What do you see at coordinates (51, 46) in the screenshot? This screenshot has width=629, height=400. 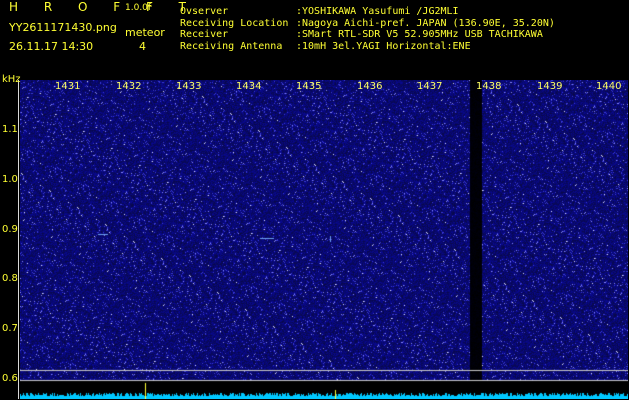 I see `timestamp: 26.11.17 14:30` at bounding box center [51, 46].